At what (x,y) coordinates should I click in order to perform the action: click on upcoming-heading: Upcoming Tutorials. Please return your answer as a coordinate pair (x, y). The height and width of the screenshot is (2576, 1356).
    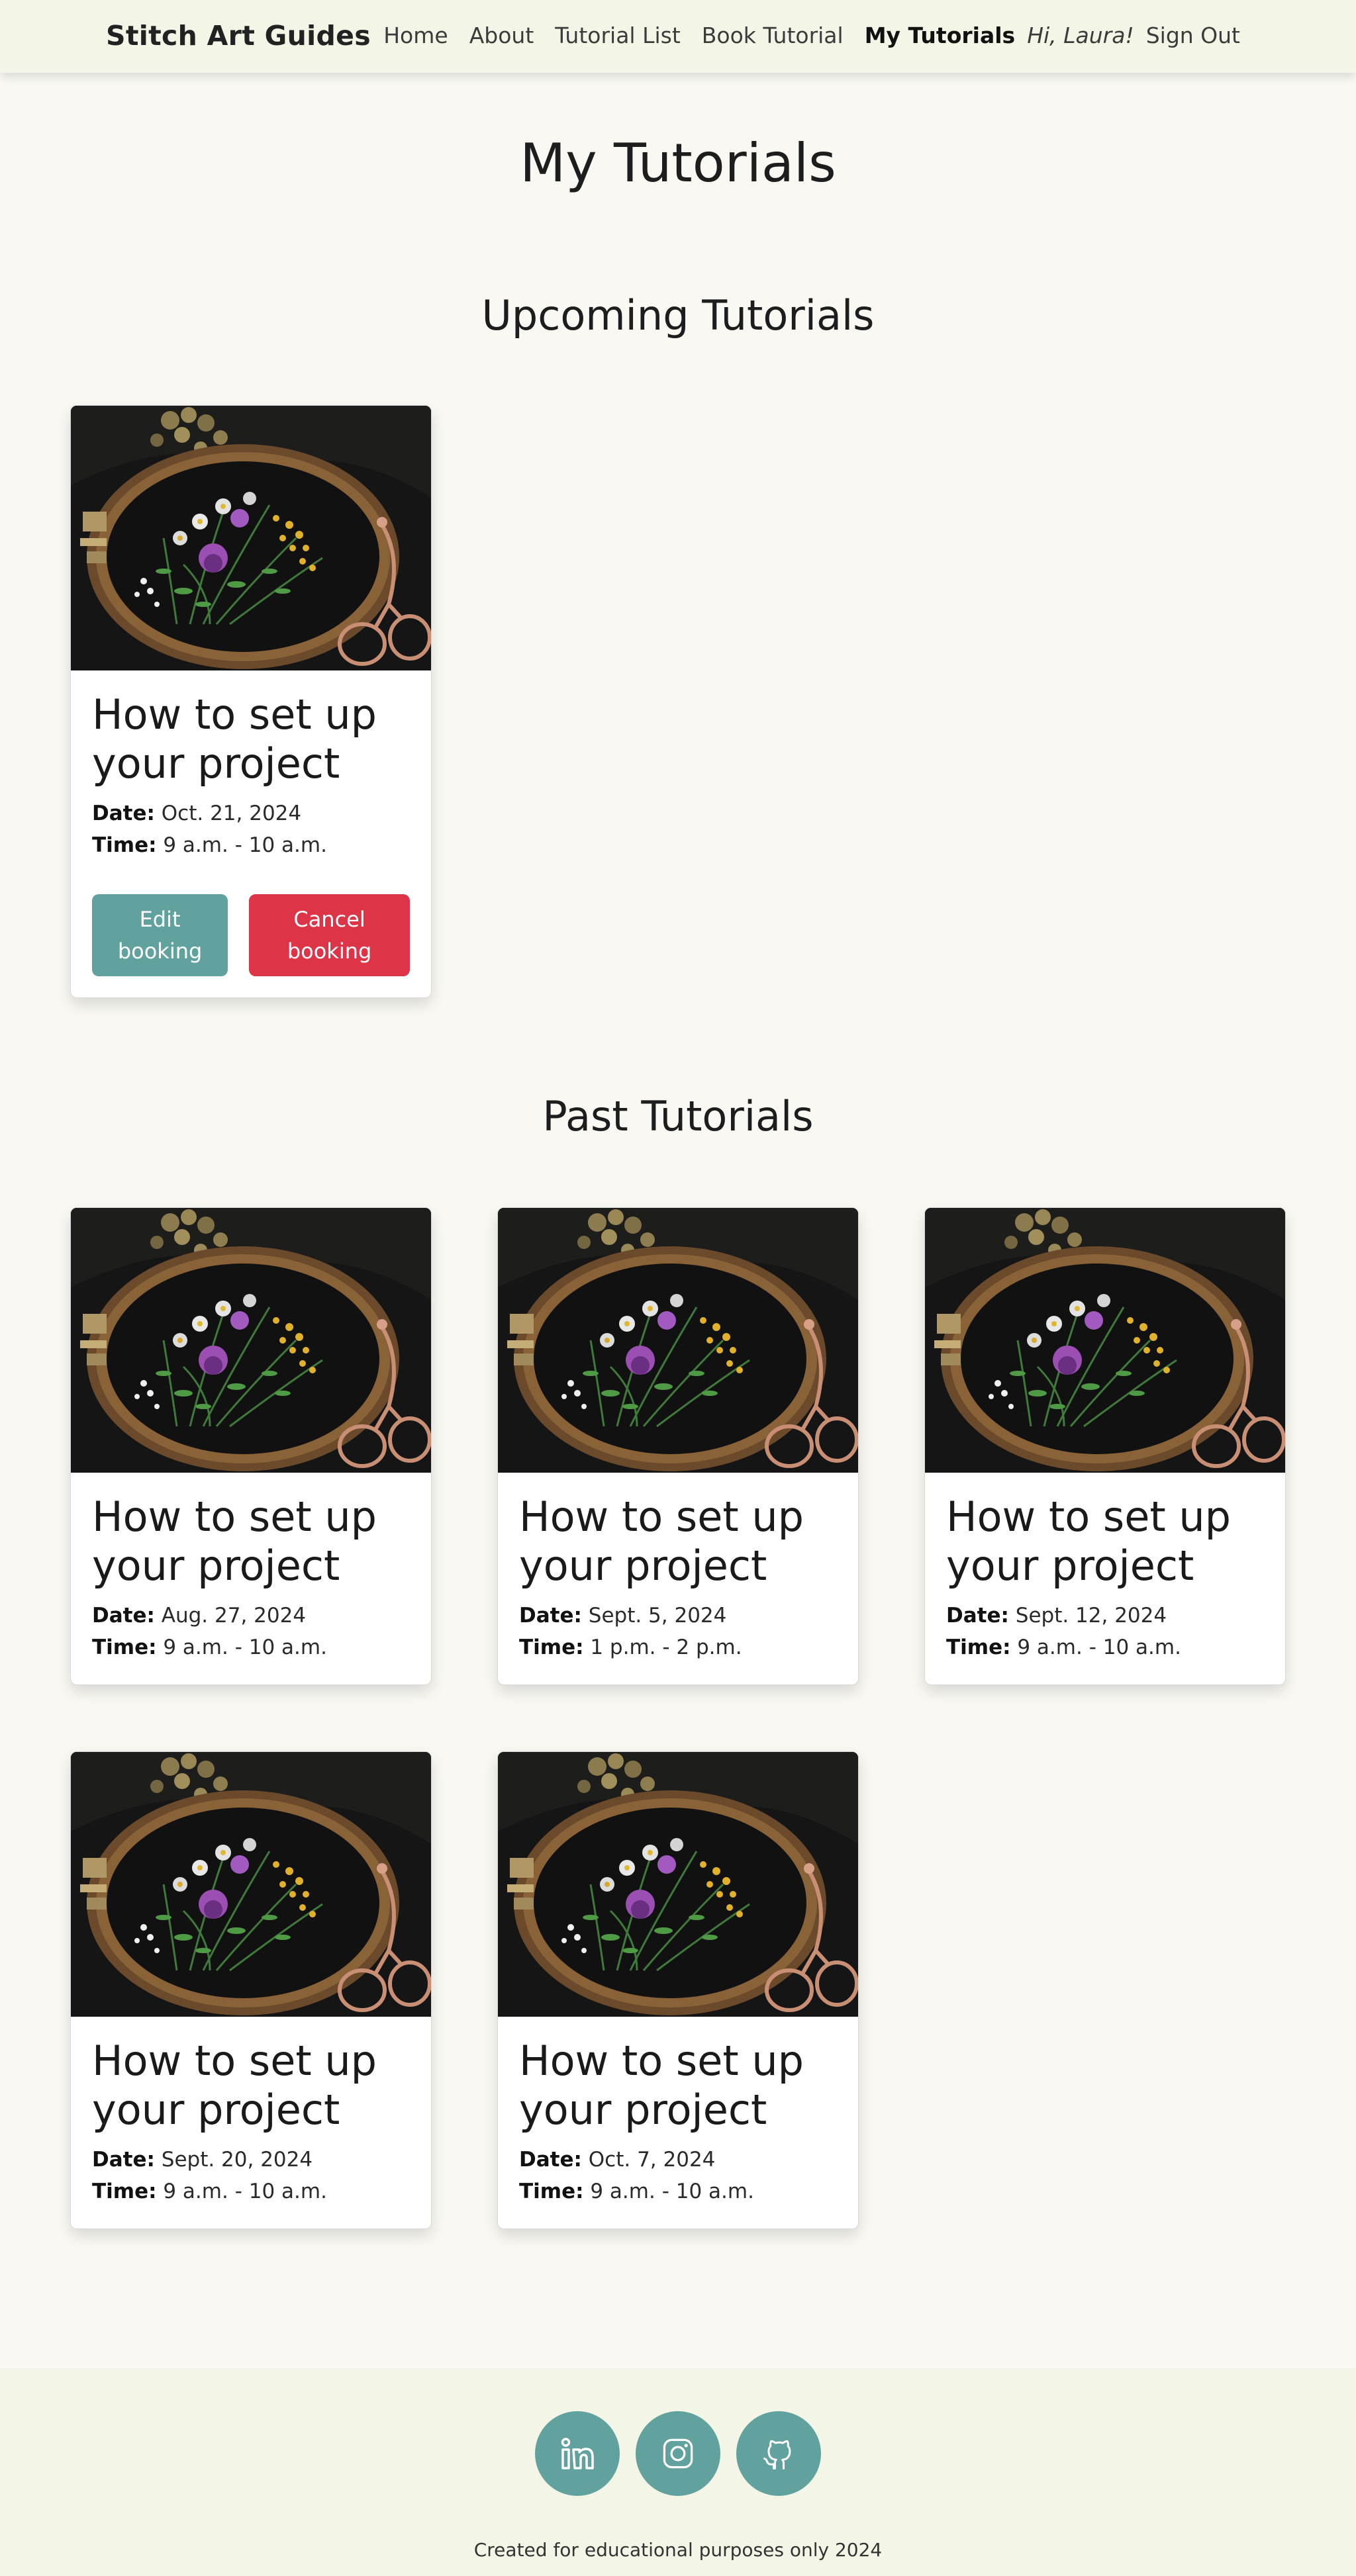
    Looking at the image, I should click on (678, 315).